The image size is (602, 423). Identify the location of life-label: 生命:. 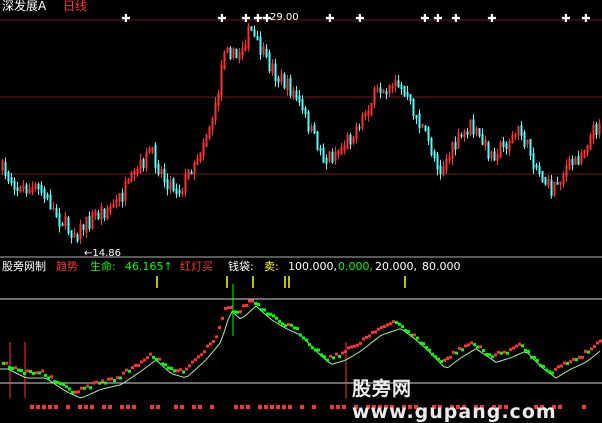
(103, 266).